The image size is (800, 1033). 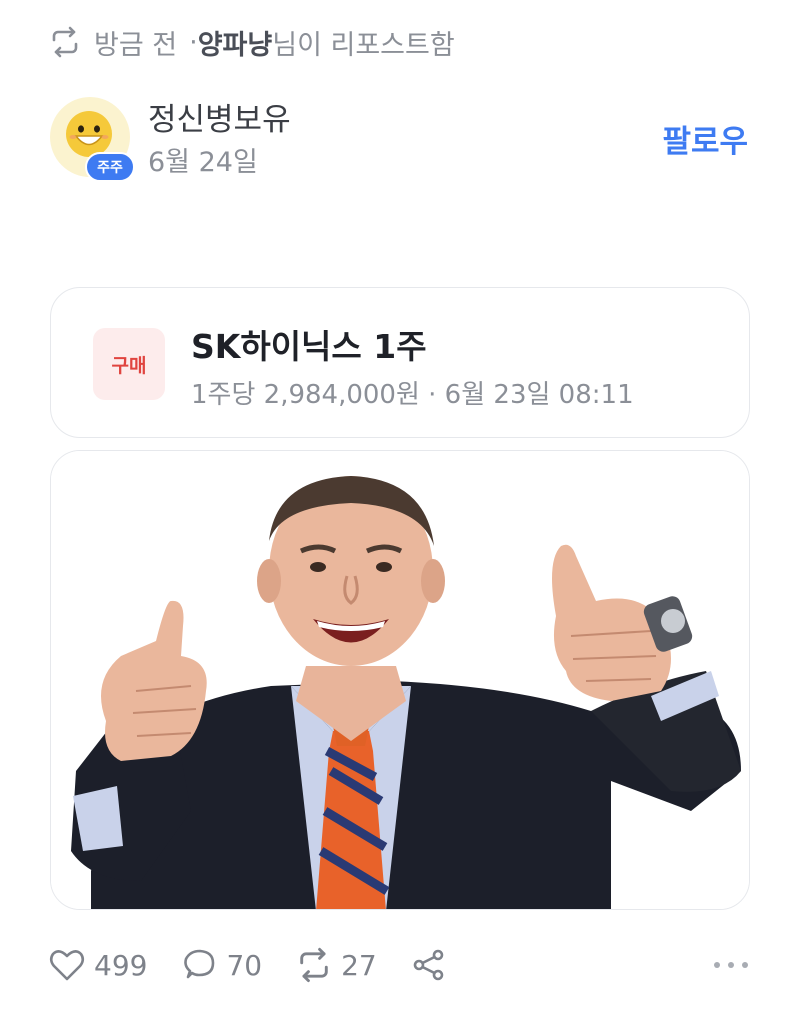 I want to click on buy-tag: 구매, so click(x=129, y=364).